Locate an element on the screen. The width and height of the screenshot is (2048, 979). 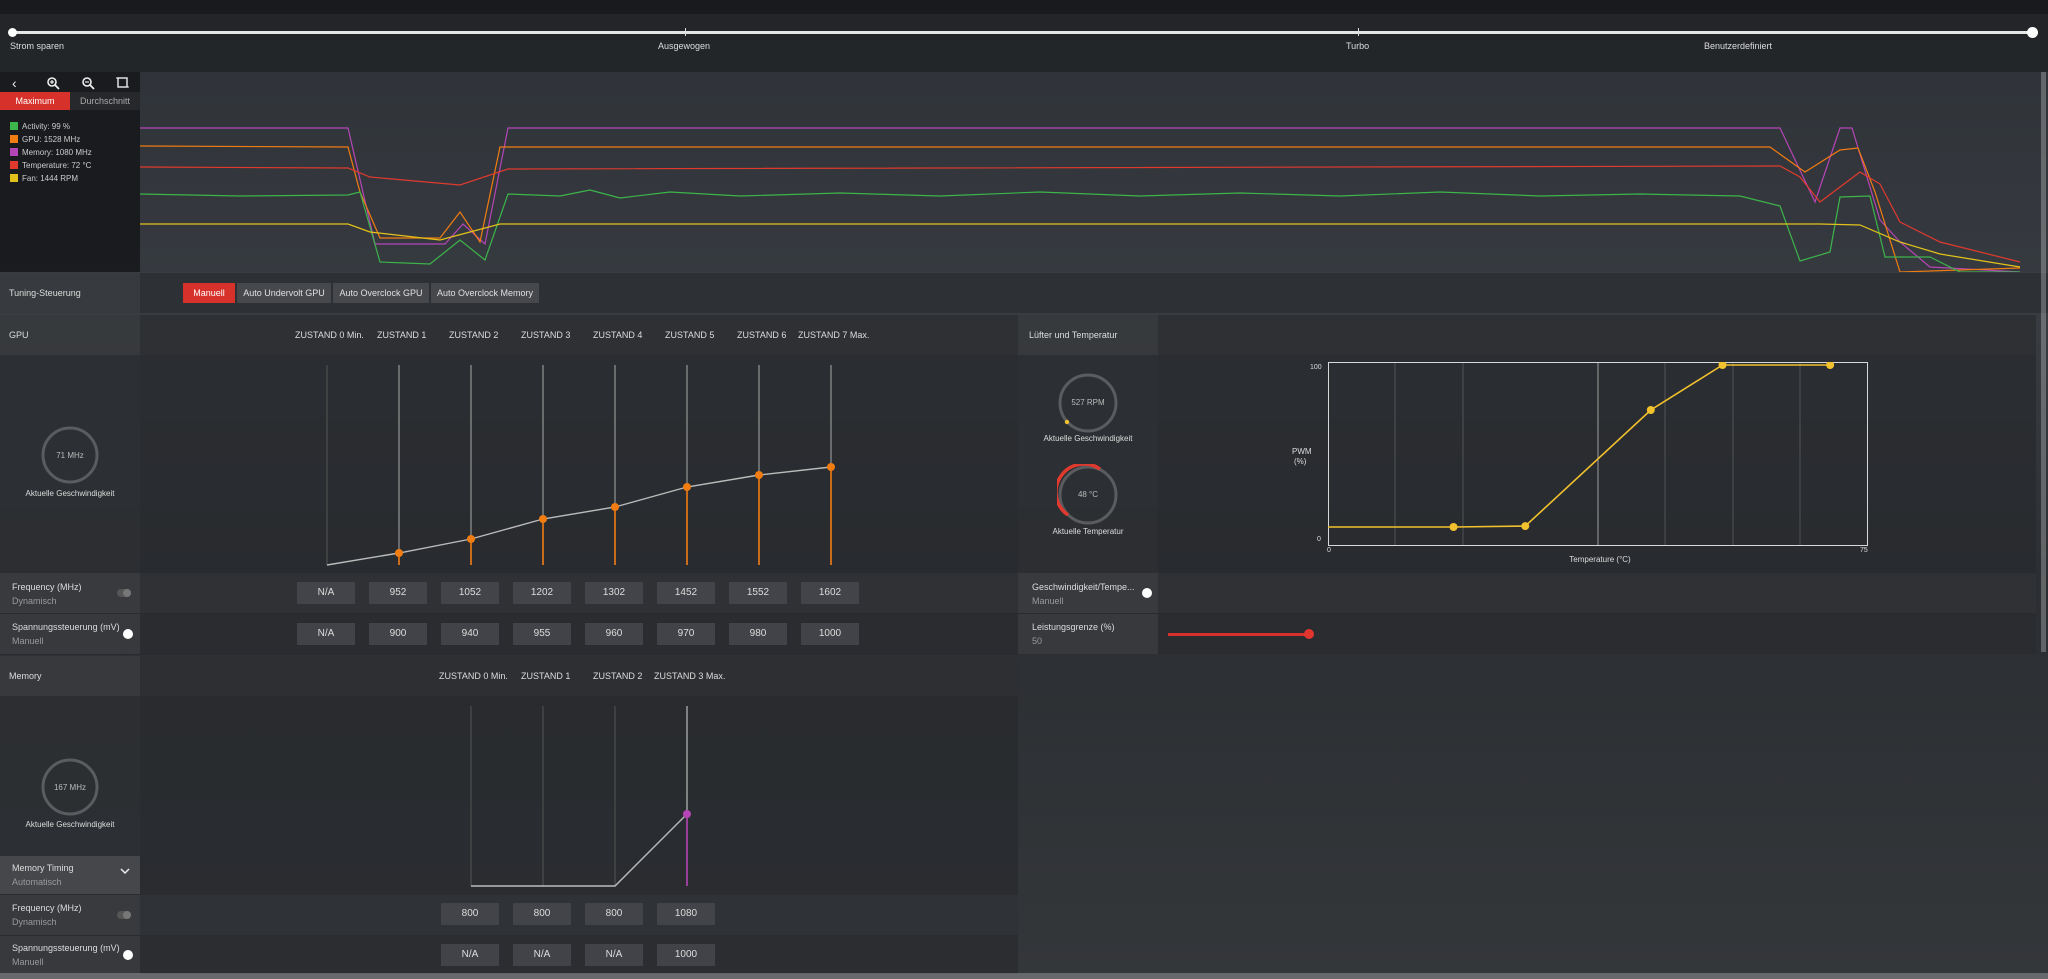
gpu-title: GPU is located at coordinates (19, 335).